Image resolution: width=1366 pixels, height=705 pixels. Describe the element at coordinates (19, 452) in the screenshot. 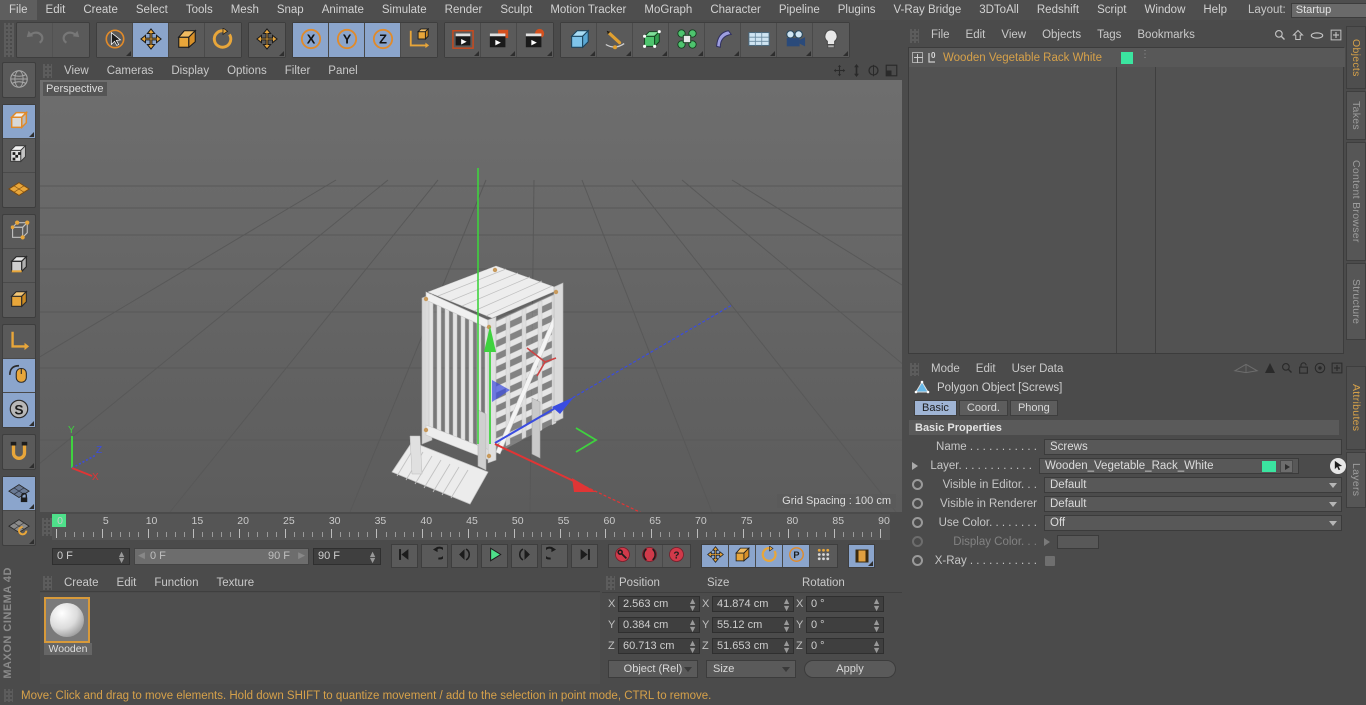

I see `enable-snap-button` at that location.